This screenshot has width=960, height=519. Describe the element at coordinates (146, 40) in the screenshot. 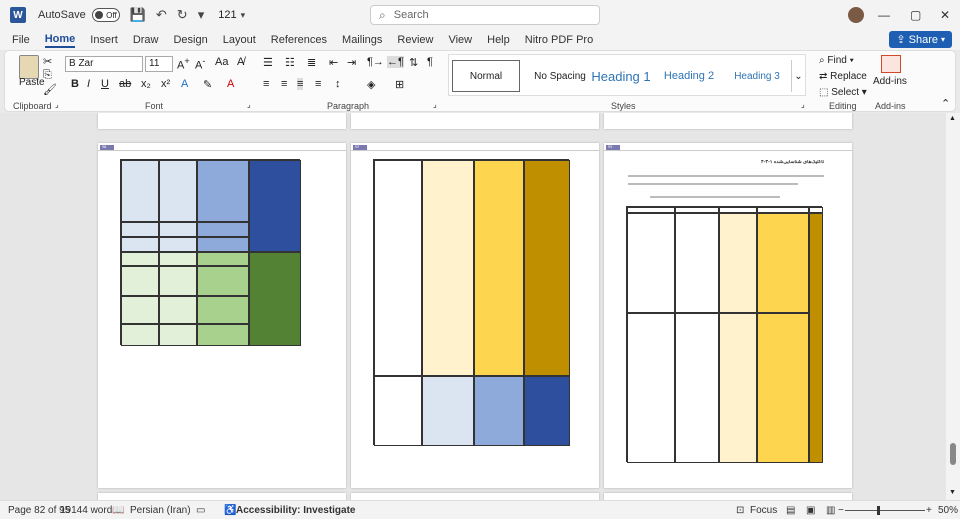

I see `menu-item-draw: Draw` at that location.